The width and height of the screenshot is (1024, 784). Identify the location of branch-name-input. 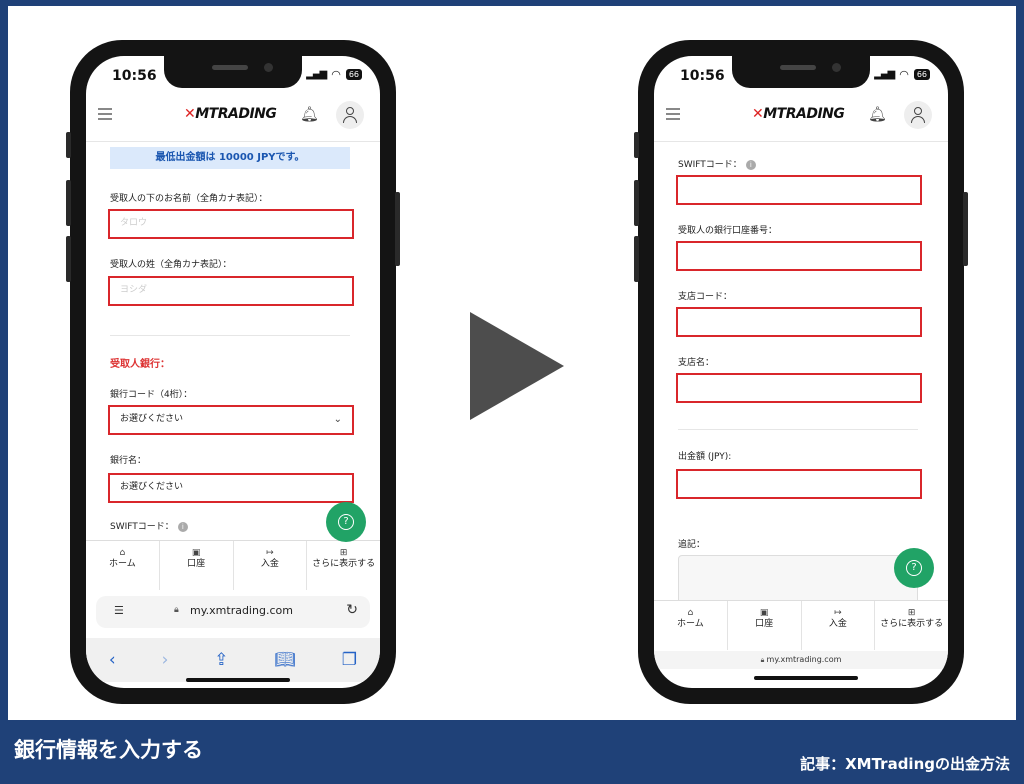
(799, 388).